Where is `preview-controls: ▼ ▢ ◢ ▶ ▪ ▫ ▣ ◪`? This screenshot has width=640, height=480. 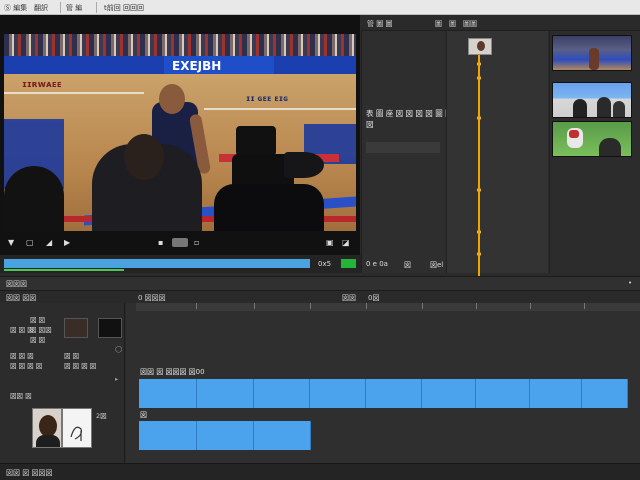 preview-controls: ▼ ▢ ◢ ▶ ▪ ▫ ▣ ◪ is located at coordinates (180, 243).